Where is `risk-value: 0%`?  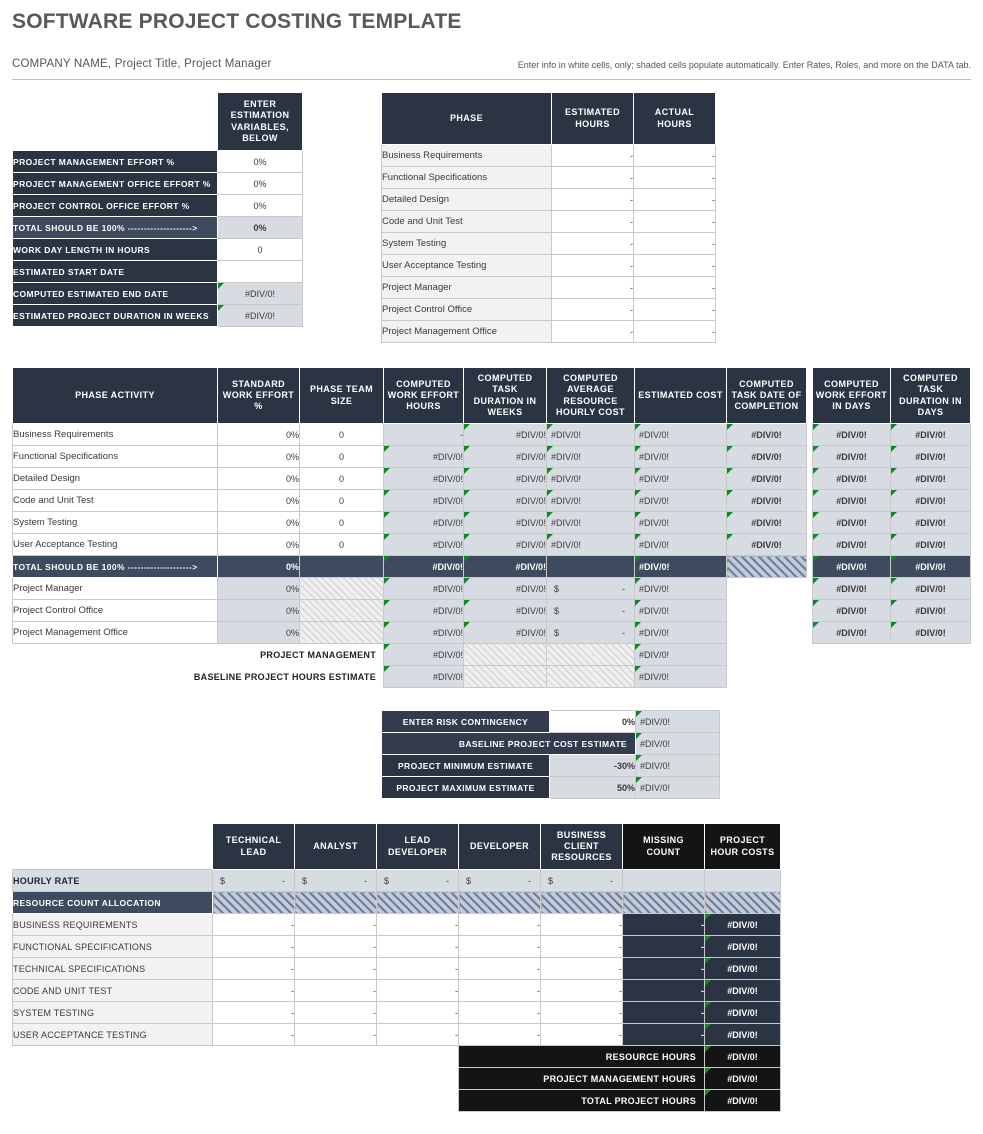
risk-value: 0% is located at coordinates (592, 721).